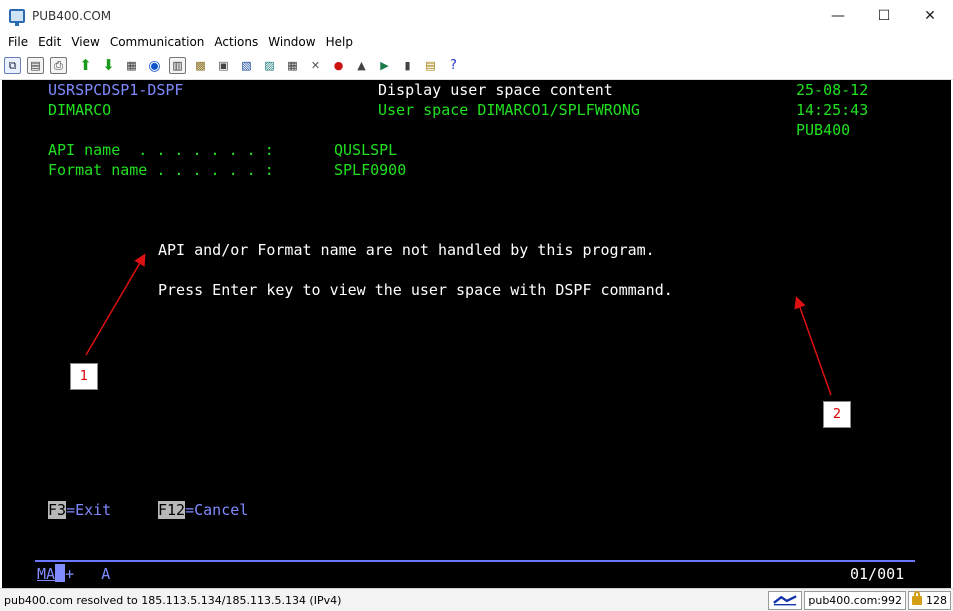  What do you see at coordinates (154, 65) in the screenshot?
I see `play-macro-icon: ◉` at bounding box center [154, 65].